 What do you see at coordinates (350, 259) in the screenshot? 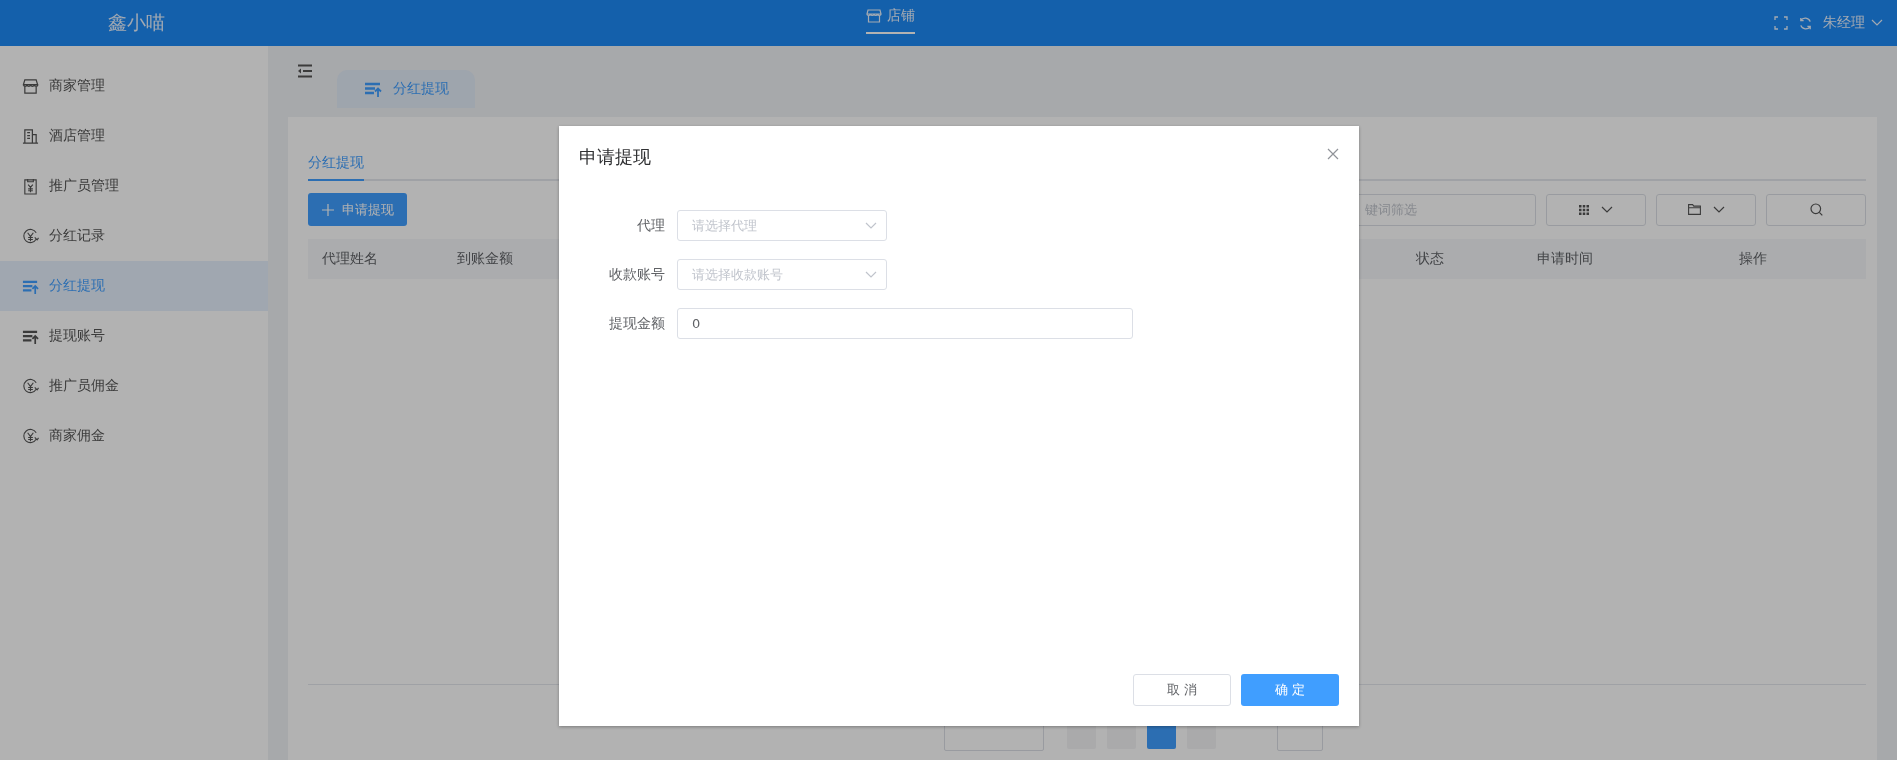
I see `column-header: 代理姓名` at bounding box center [350, 259].